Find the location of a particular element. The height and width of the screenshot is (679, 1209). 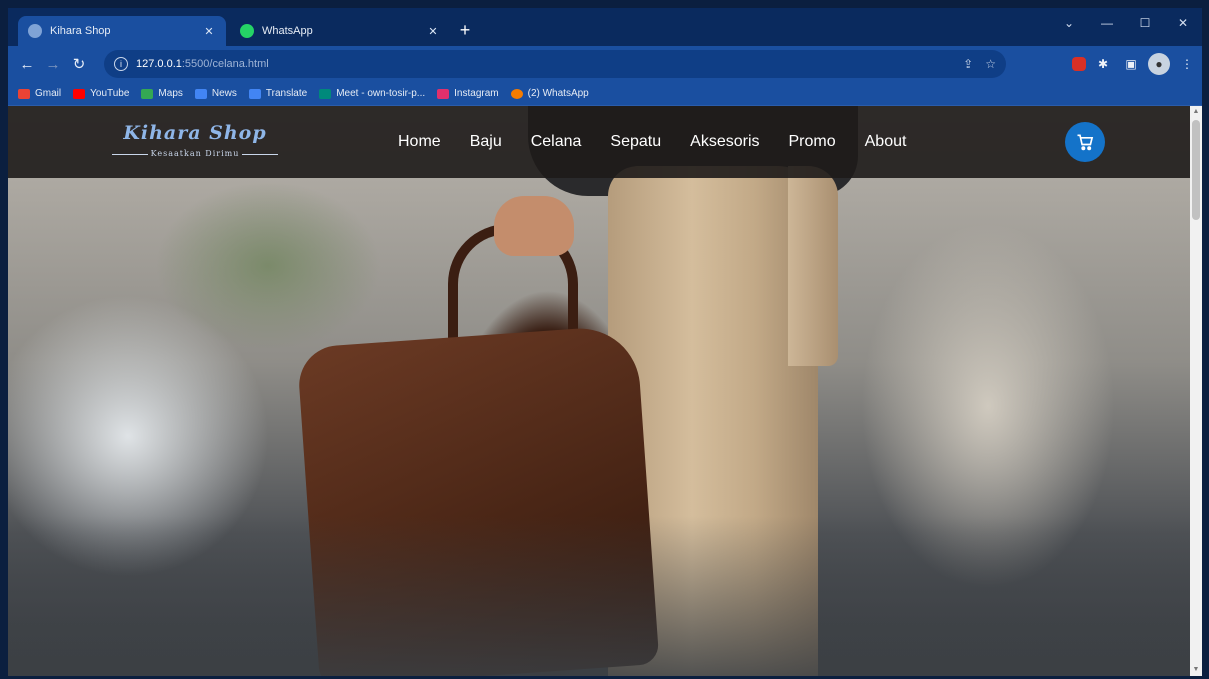

minimize-icon: — is located at coordinates (1107, 23).